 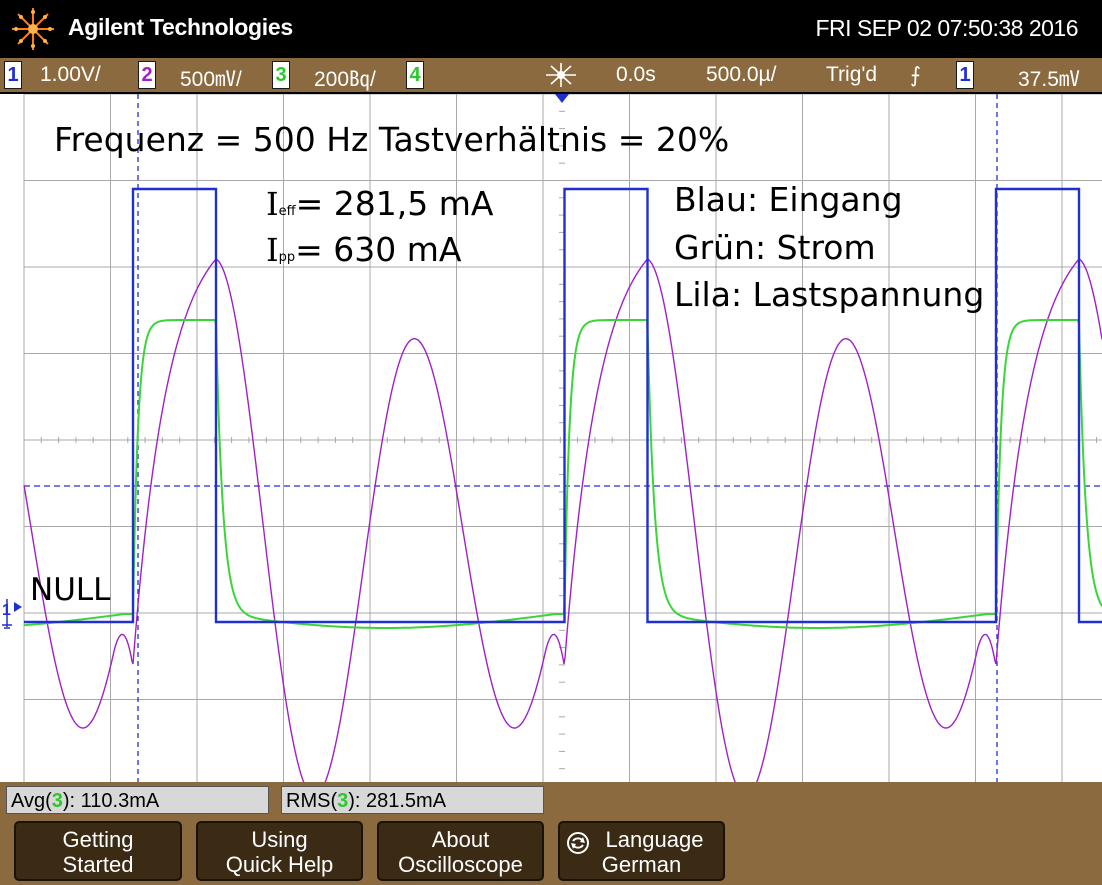 What do you see at coordinates (12, 614) in the screenshot?
I see `ground-marker: 1` at bounding box center [12, 614].